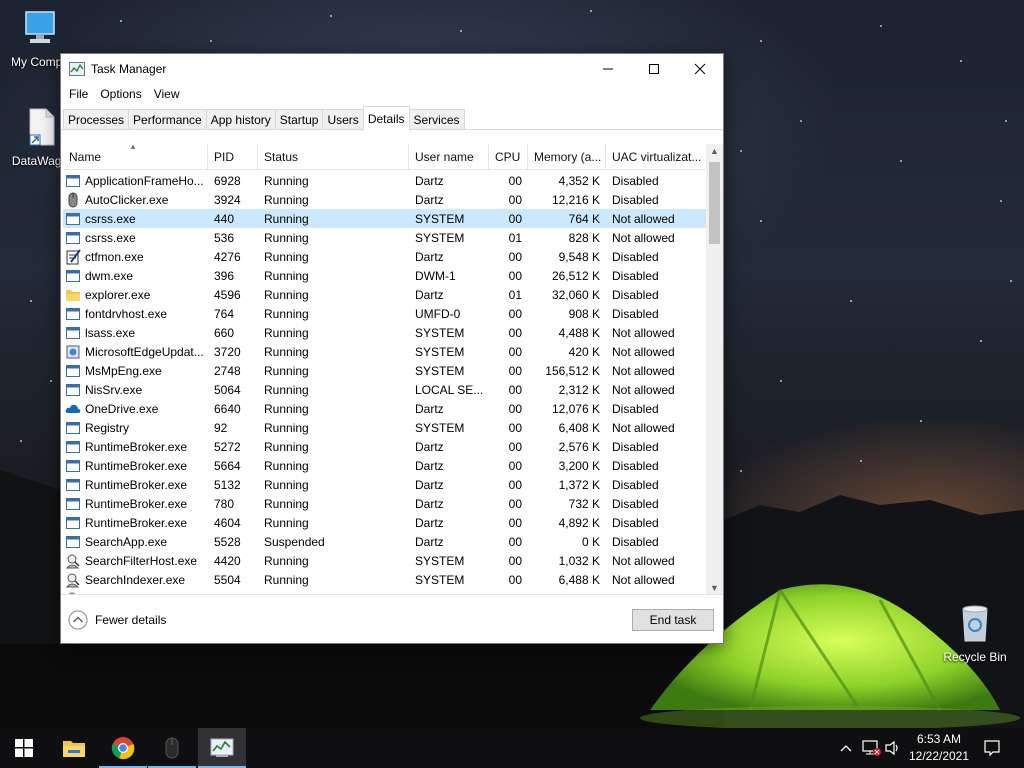  What do you see at coordinates (227, 408) in the screenshot?
I see `cell-pid: 6640` at bounding box center [227, 408].